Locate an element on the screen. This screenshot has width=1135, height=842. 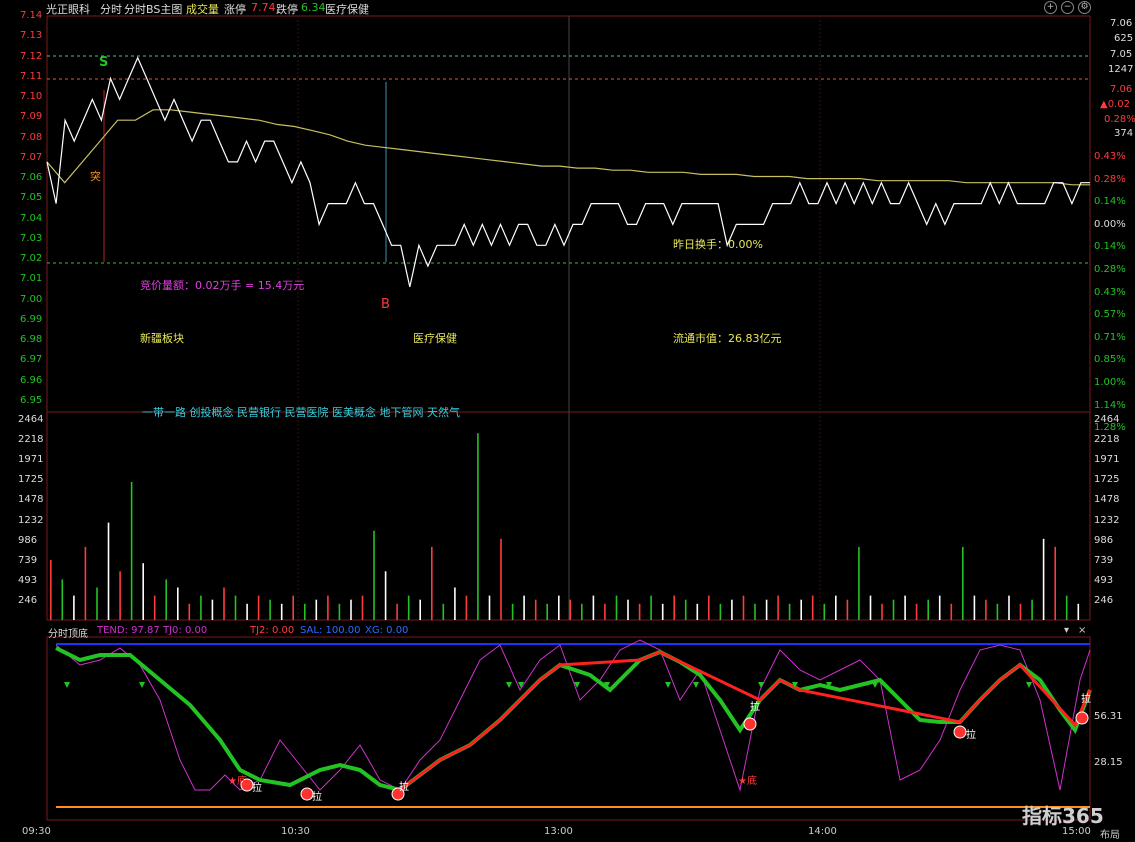
la-mark-6: 拉 is located at coordinates (1086, 699).